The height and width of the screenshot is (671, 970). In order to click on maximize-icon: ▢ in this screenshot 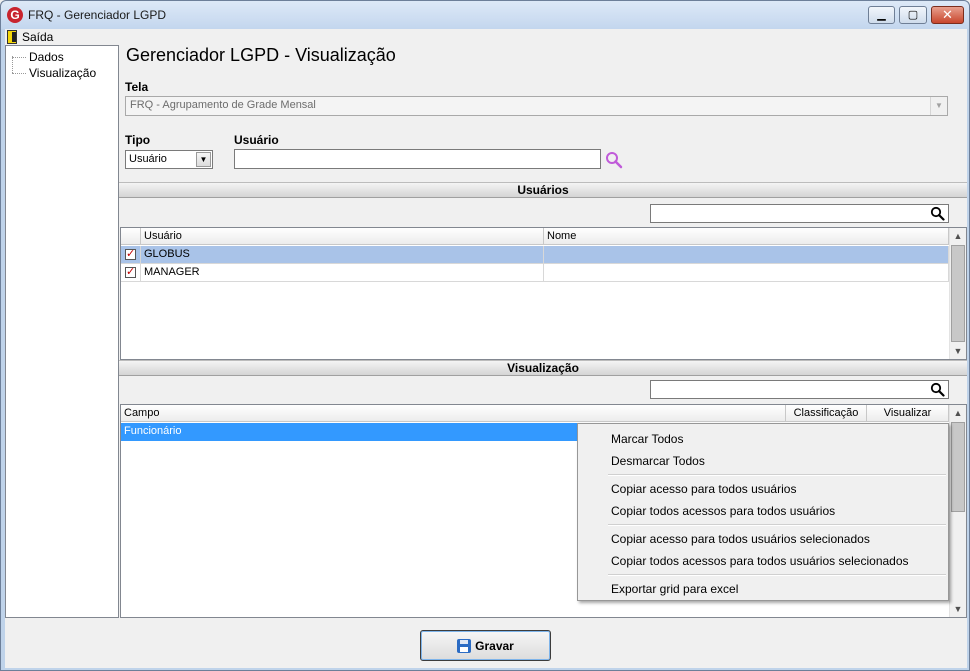, I will do `click(913, 15)`.